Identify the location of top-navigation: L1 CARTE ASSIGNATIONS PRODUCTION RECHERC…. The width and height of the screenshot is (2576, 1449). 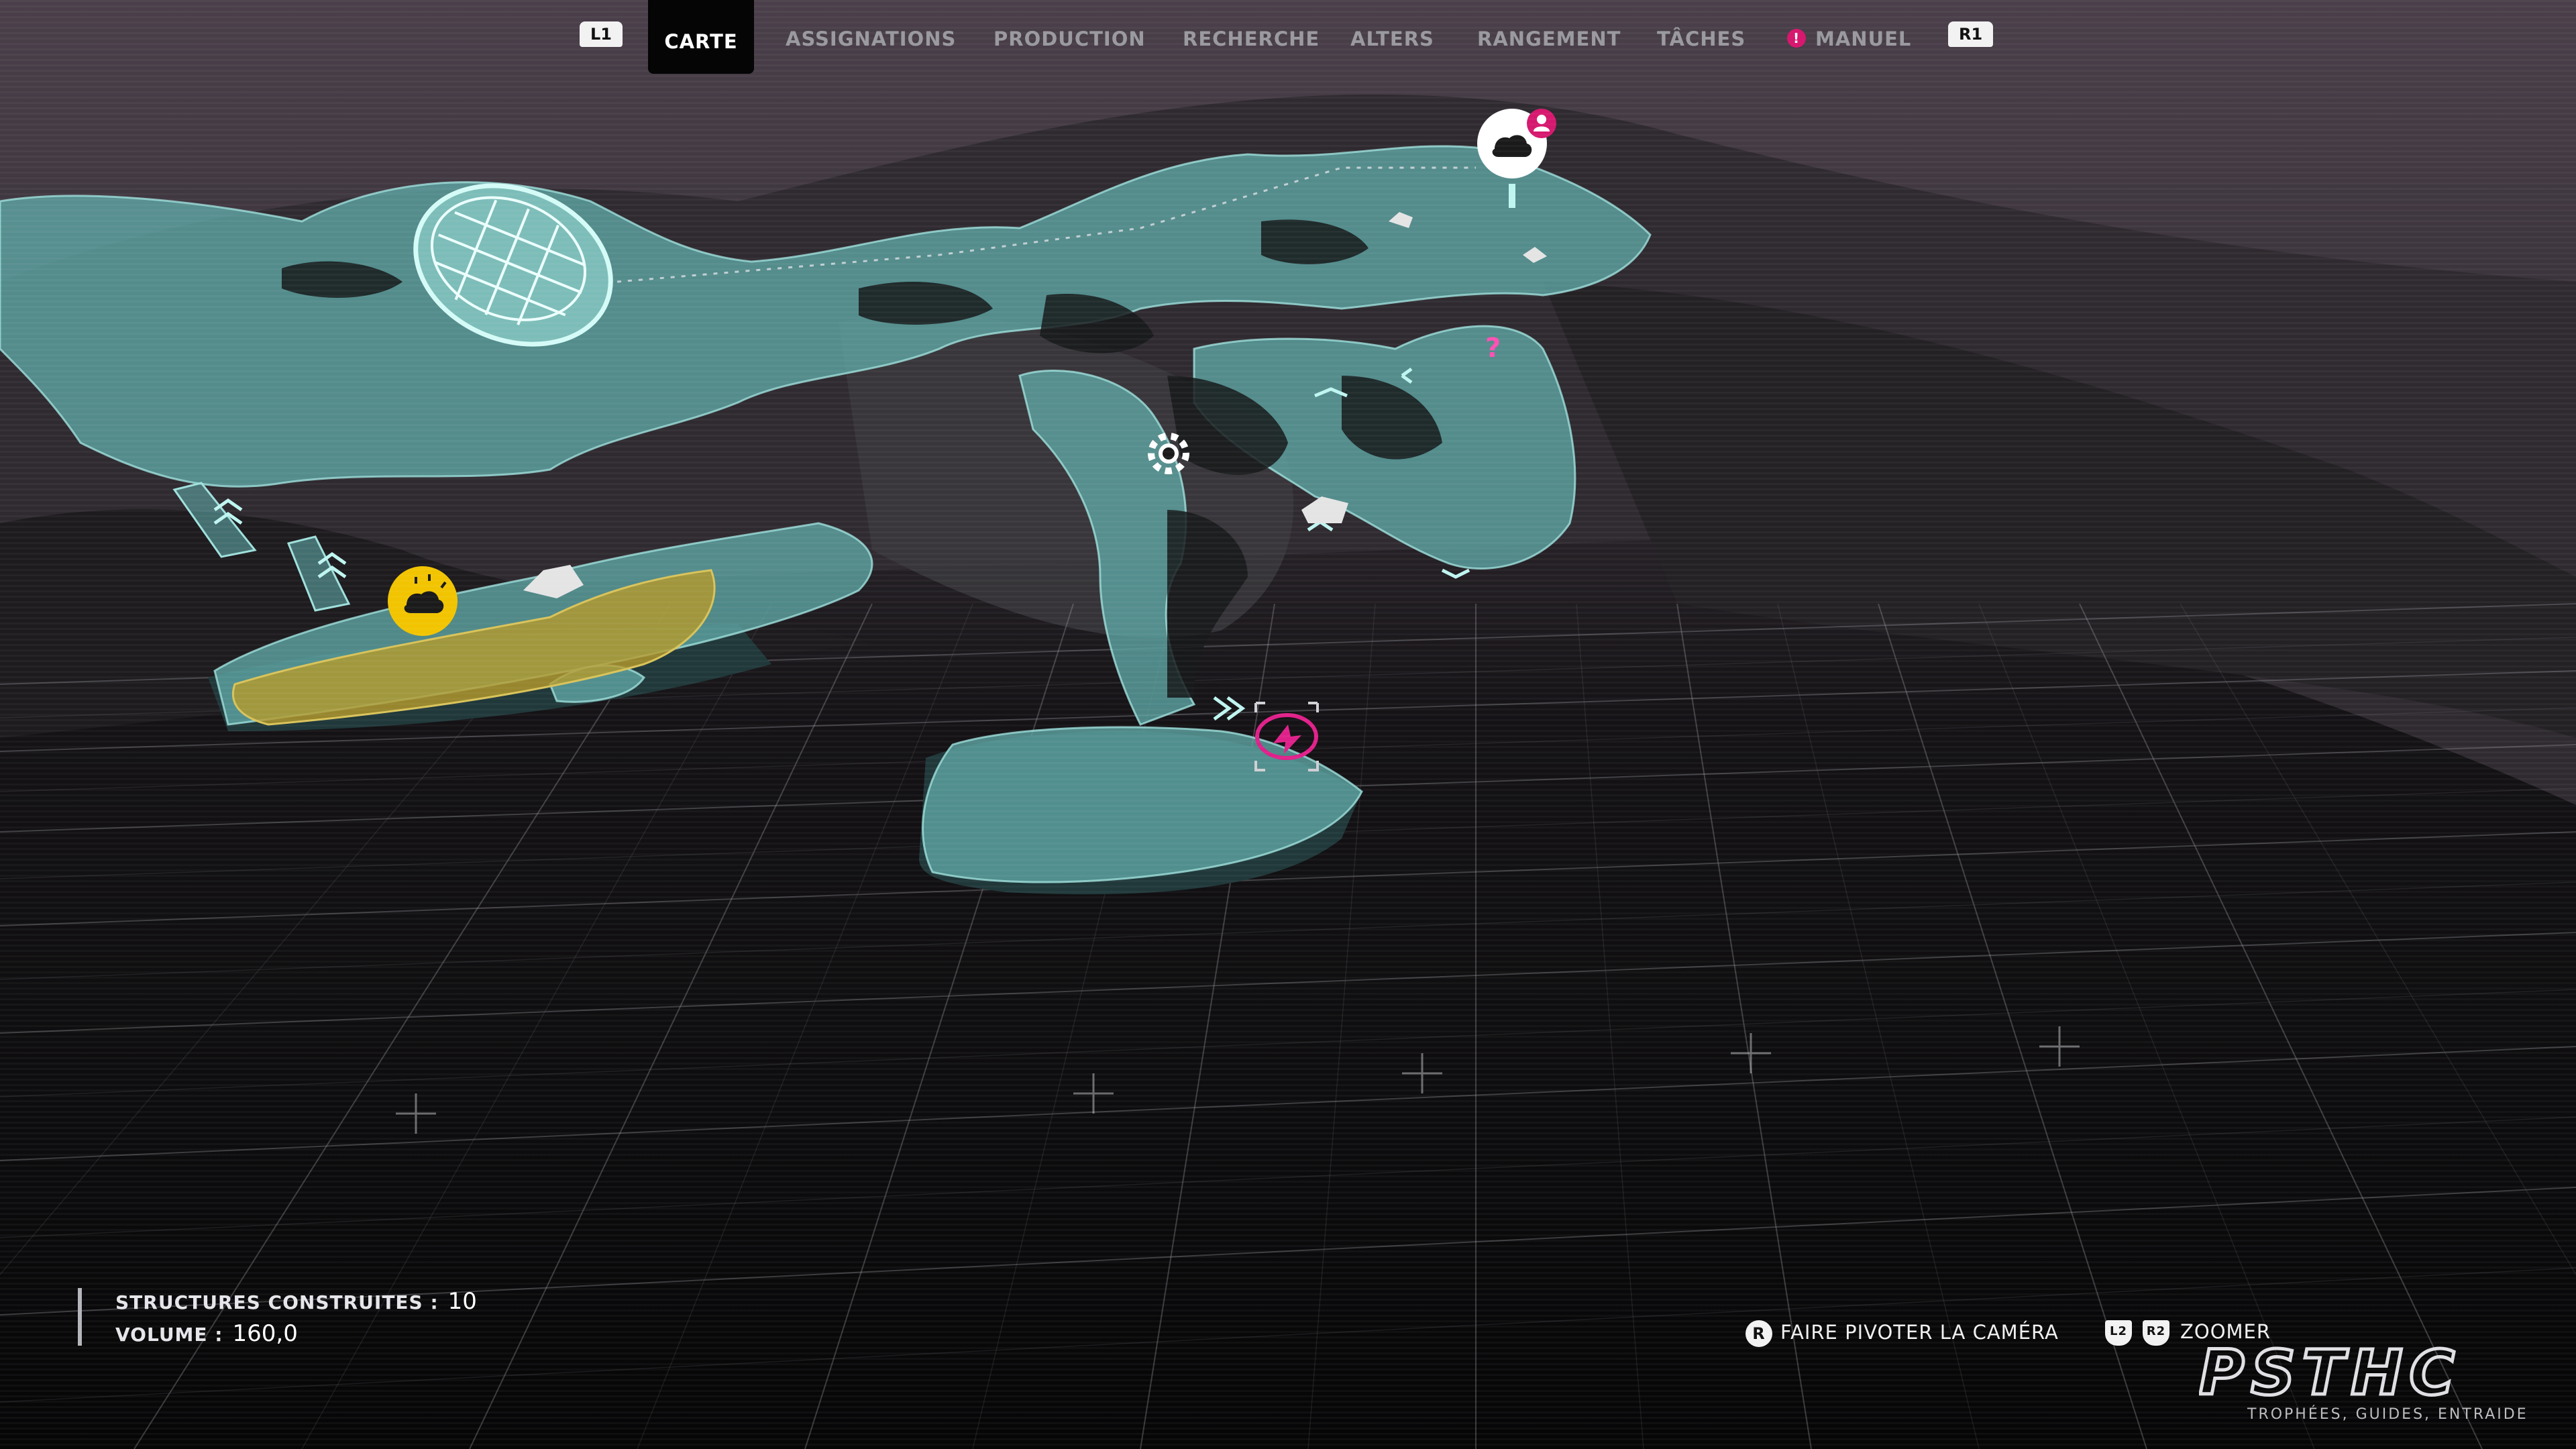
(1288, 40).